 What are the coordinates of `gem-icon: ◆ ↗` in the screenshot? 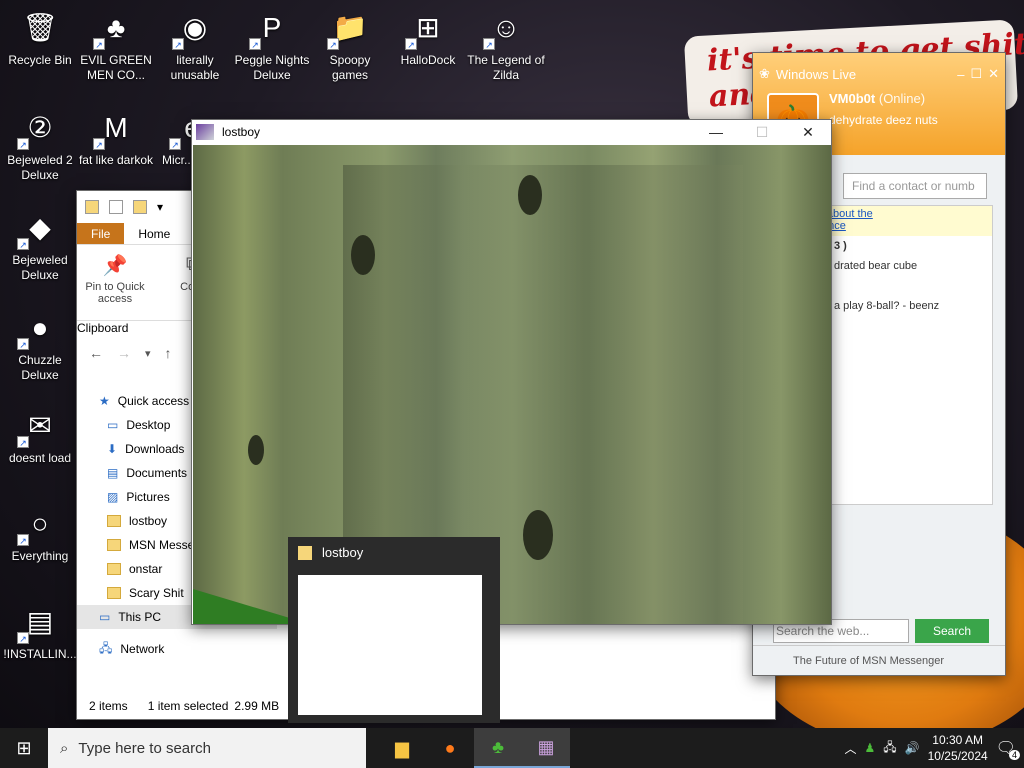 It's located at (40, 227).